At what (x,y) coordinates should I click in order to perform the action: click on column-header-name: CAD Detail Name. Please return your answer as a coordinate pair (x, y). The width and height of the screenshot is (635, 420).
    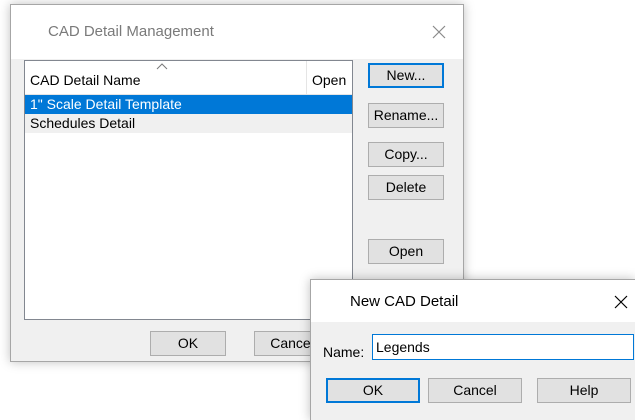
    Looking at the image, I should click on (166, 77).